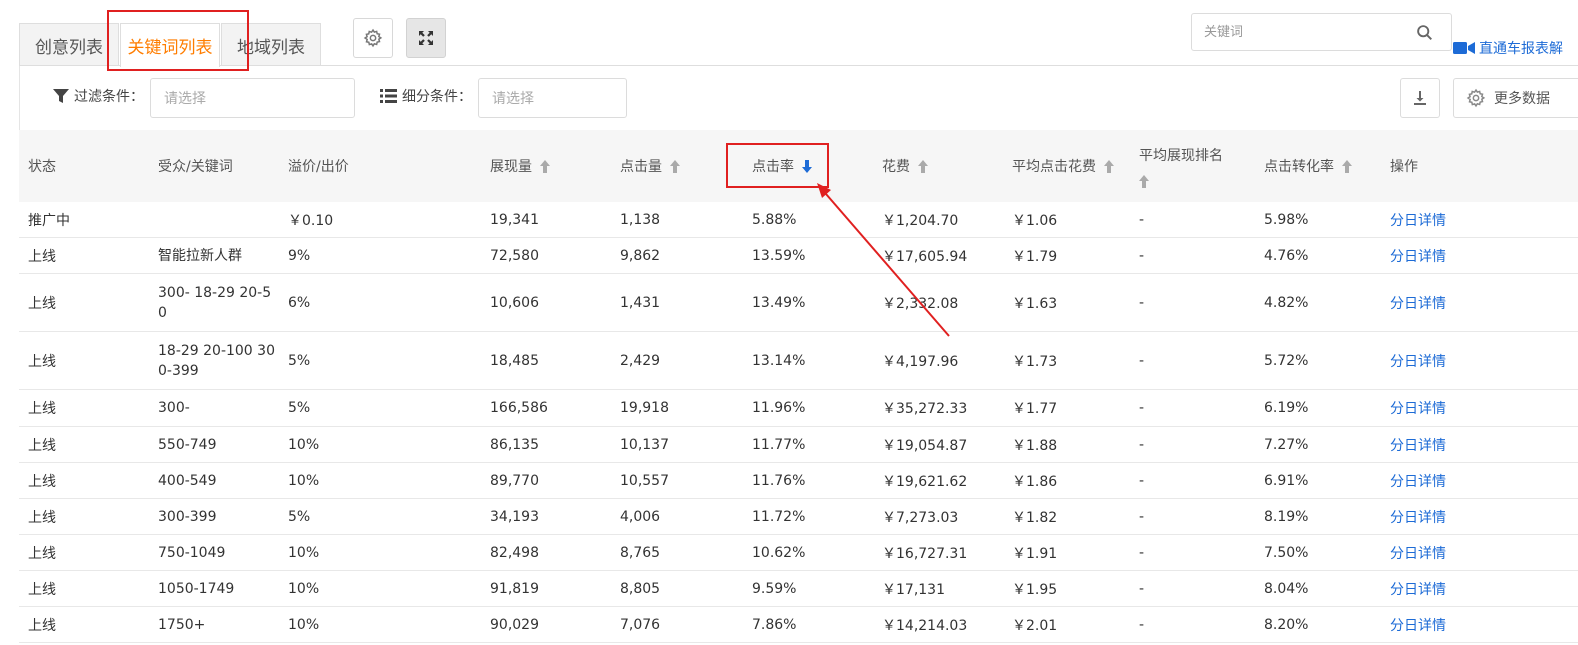 The width and height of the screenshot is (1578, 645). What do you see at coordinates (1286, 219) in the screenshot?
I see `cell-cvr: 5.98%` at bounding box center [1286, 219].